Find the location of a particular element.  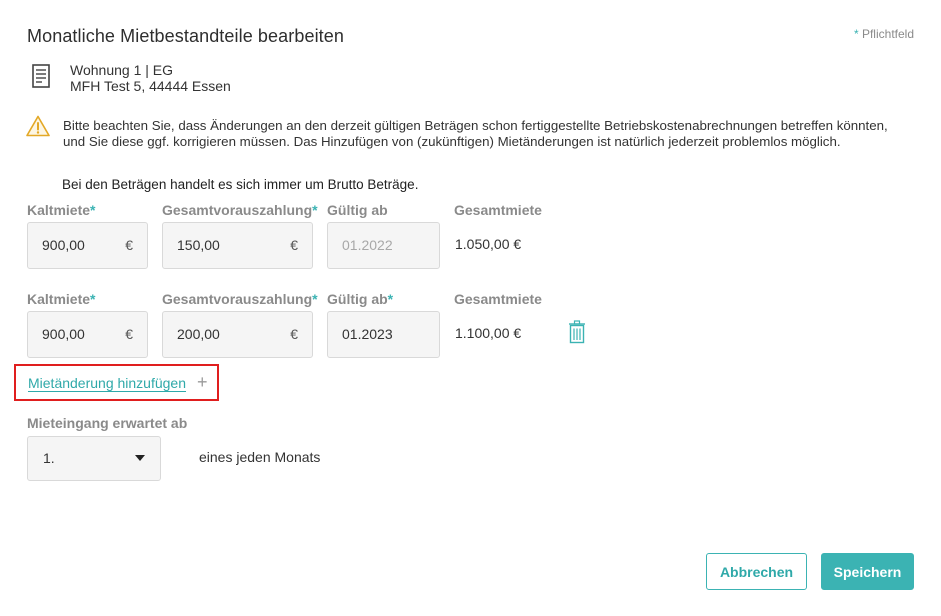

gueltig-ab-input-2: 01.2023 is located at coordinates (383, 334).